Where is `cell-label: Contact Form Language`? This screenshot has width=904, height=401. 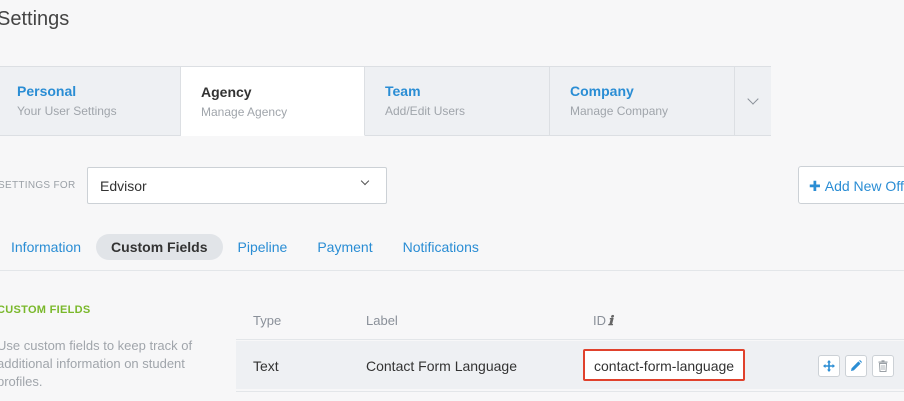
cell-label: Contact Form Language is located at coordinates (441, 366).